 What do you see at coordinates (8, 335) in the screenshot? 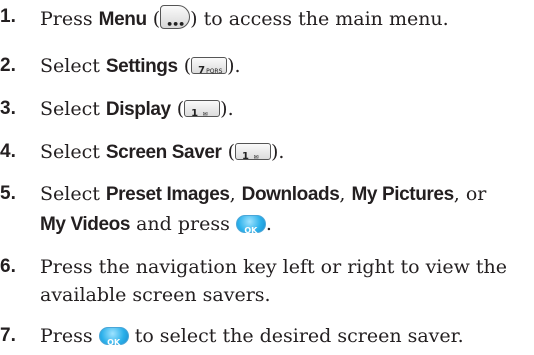
I see `step-number: 7.` at bounding box center [8, 335].